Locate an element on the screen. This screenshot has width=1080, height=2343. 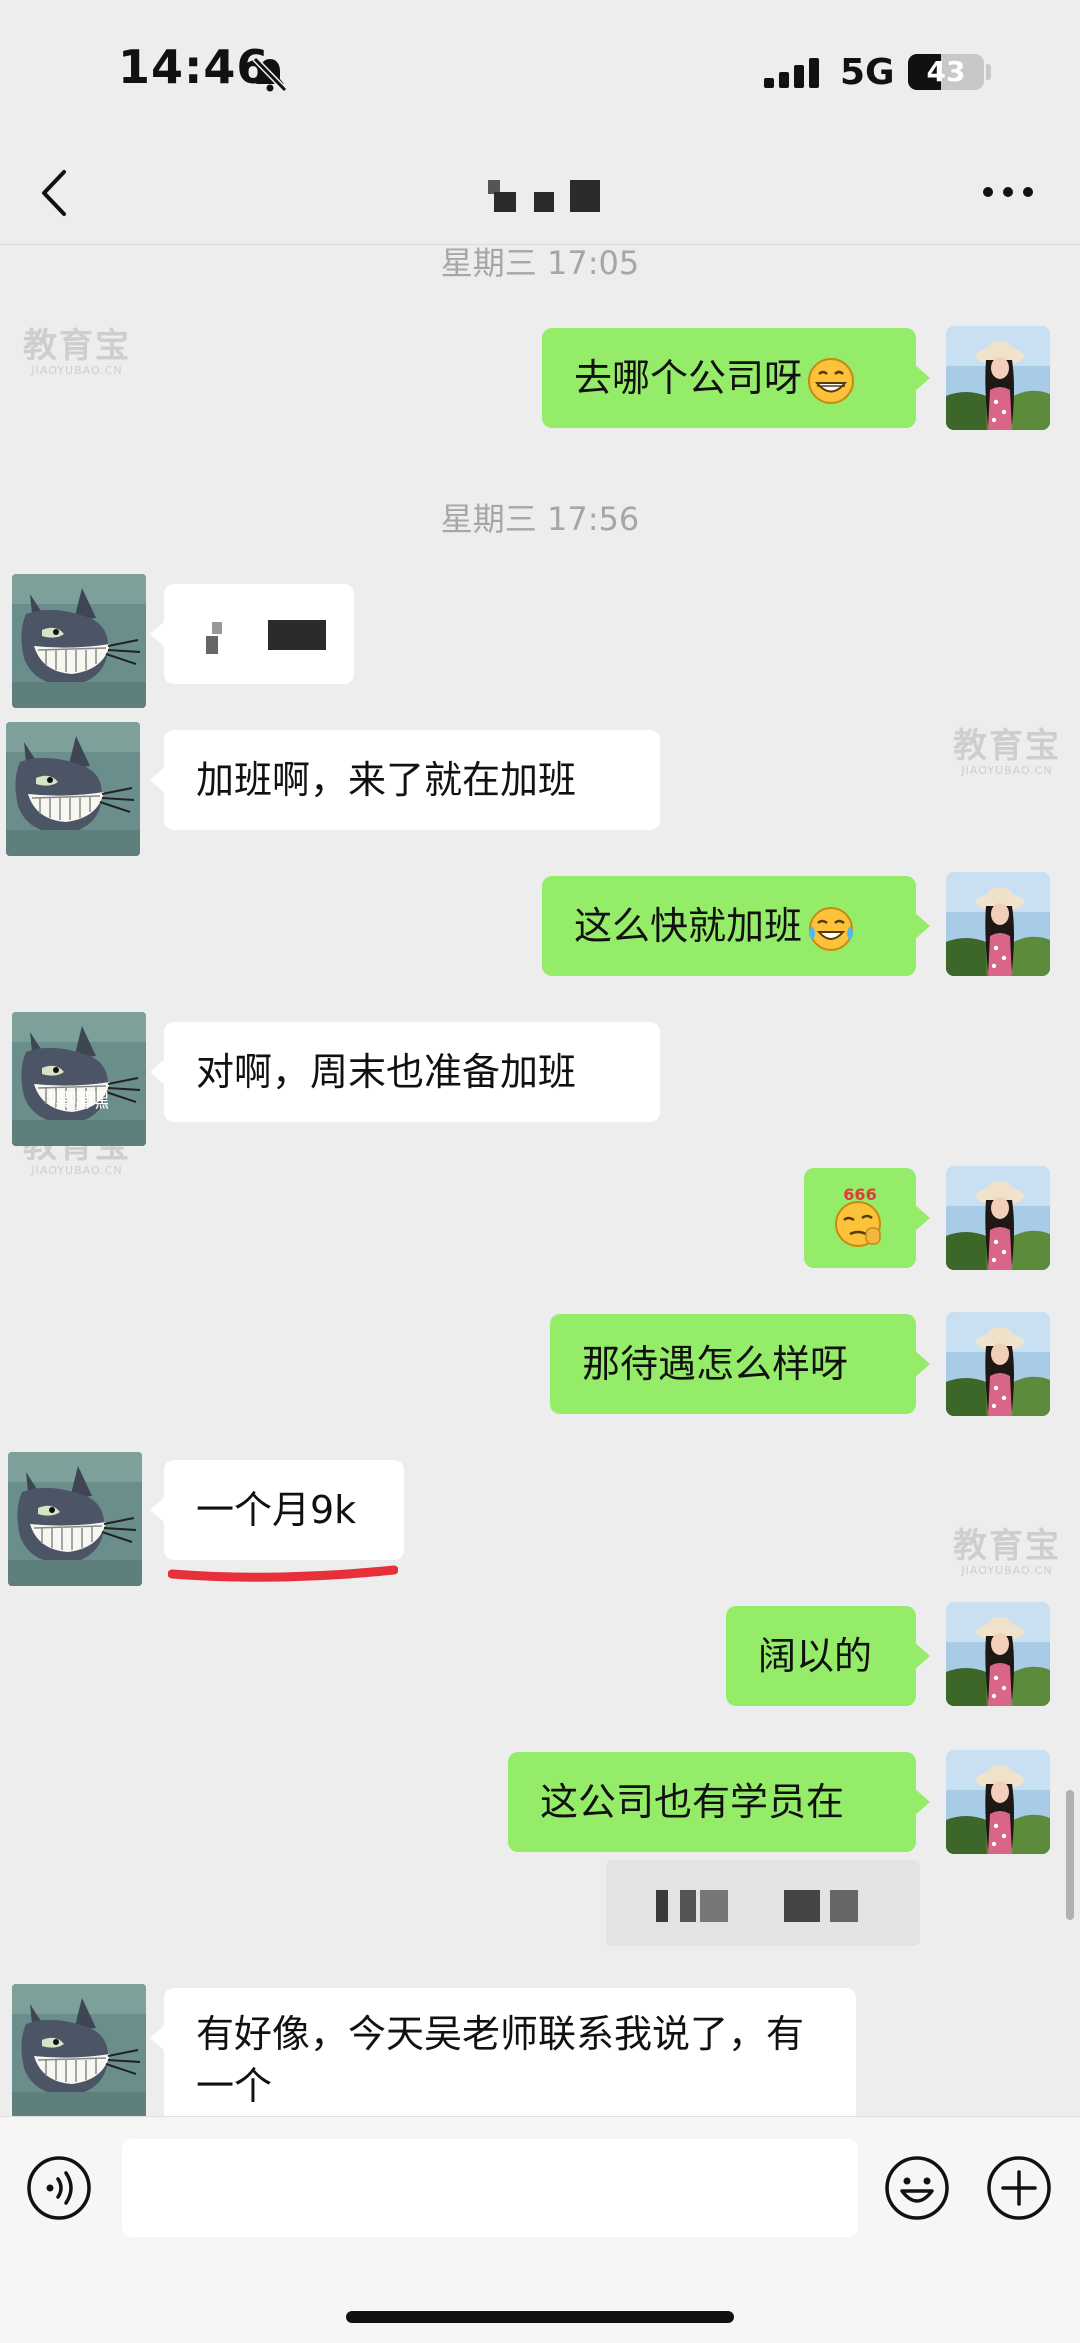
message-bubble-outgoing-sticker: 666 is located at coordinates (867, 1218).